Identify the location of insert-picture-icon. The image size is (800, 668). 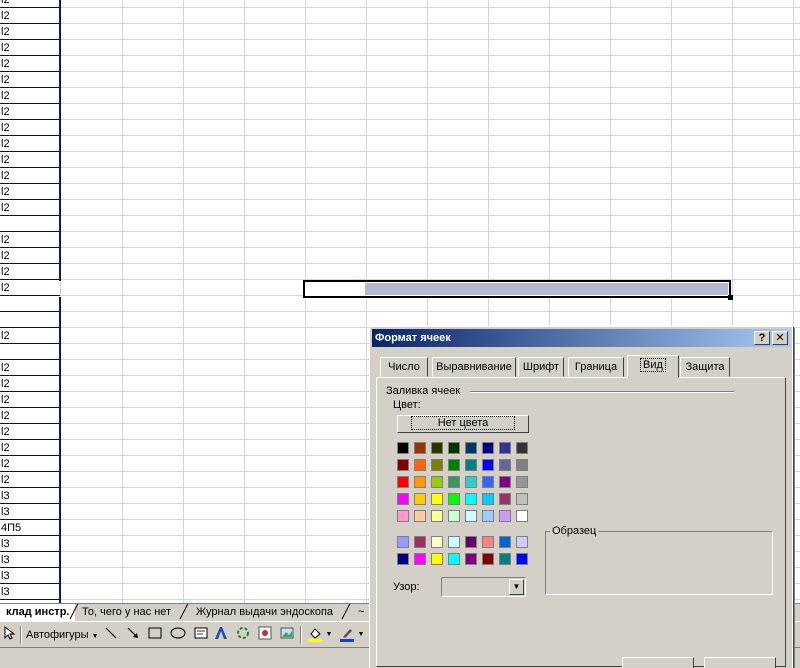
(287, 635).